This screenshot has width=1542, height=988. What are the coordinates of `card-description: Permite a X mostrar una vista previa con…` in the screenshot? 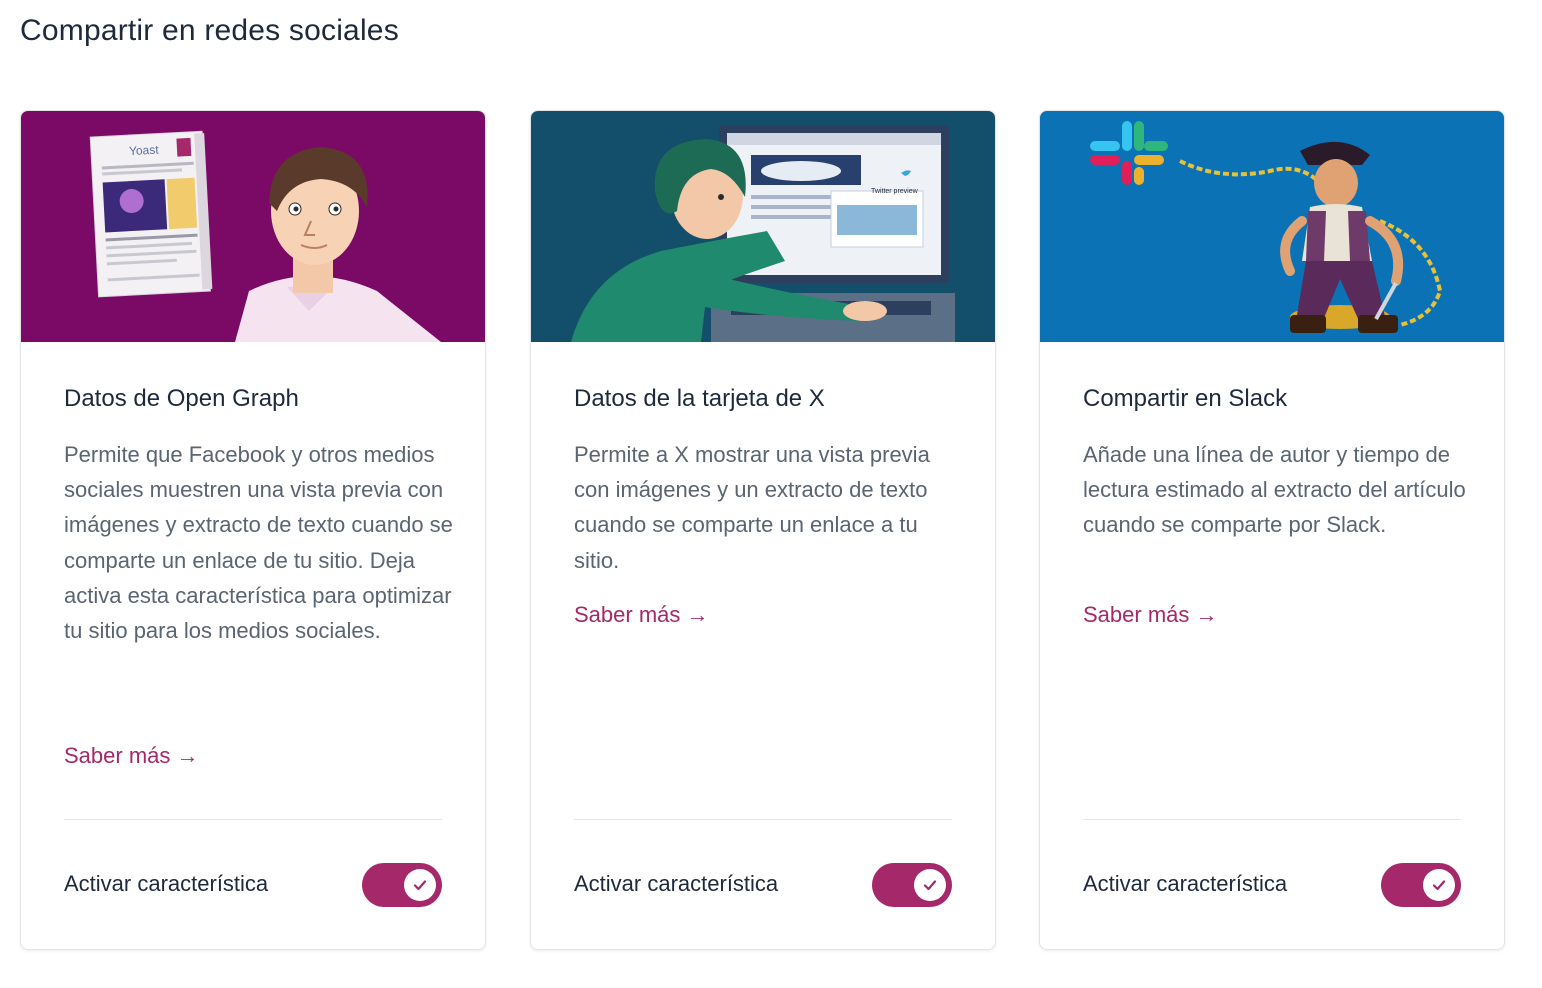 It's located at (752, 507).